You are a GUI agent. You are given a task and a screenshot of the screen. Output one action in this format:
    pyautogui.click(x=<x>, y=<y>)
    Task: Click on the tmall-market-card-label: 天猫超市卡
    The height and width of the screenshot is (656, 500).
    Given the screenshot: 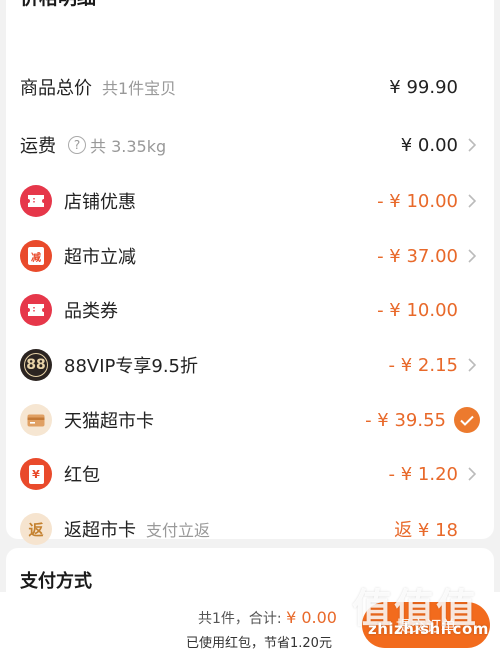 What is the action you would take?
    pyautogui.click(x=109, y=421)
    